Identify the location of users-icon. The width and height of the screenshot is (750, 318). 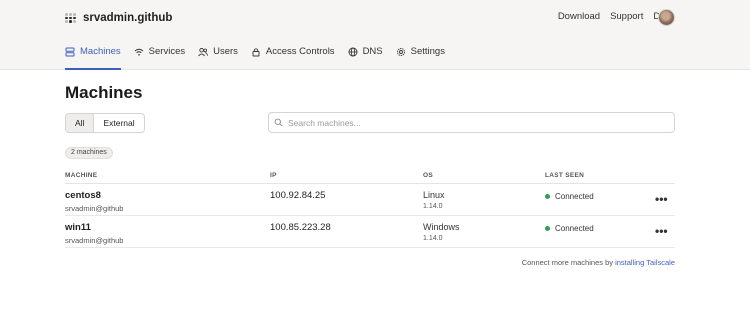
(203, 52).